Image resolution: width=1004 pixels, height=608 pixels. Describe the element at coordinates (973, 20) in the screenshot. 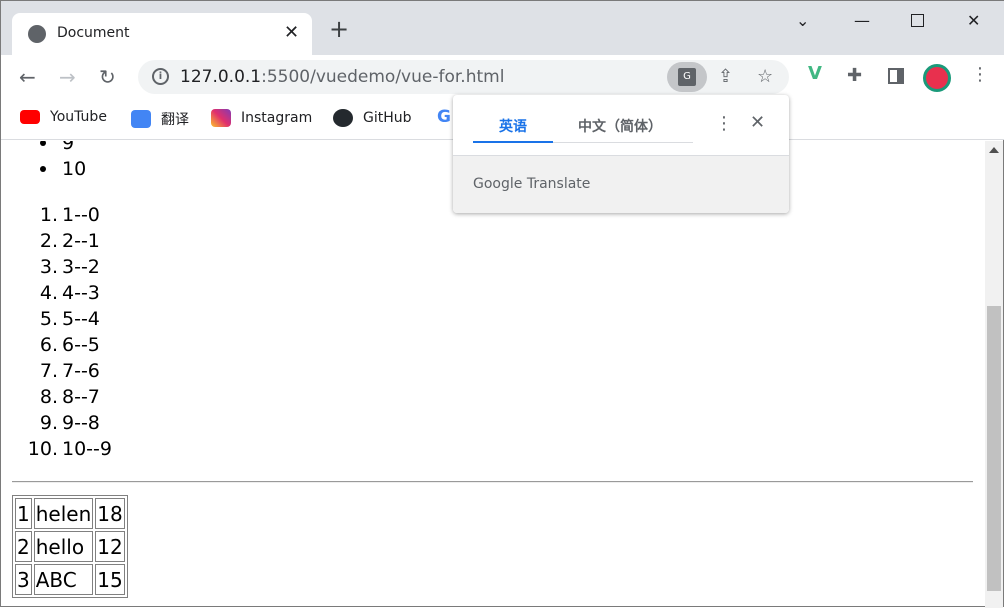

I see `window-close-button: ✕` at that location.